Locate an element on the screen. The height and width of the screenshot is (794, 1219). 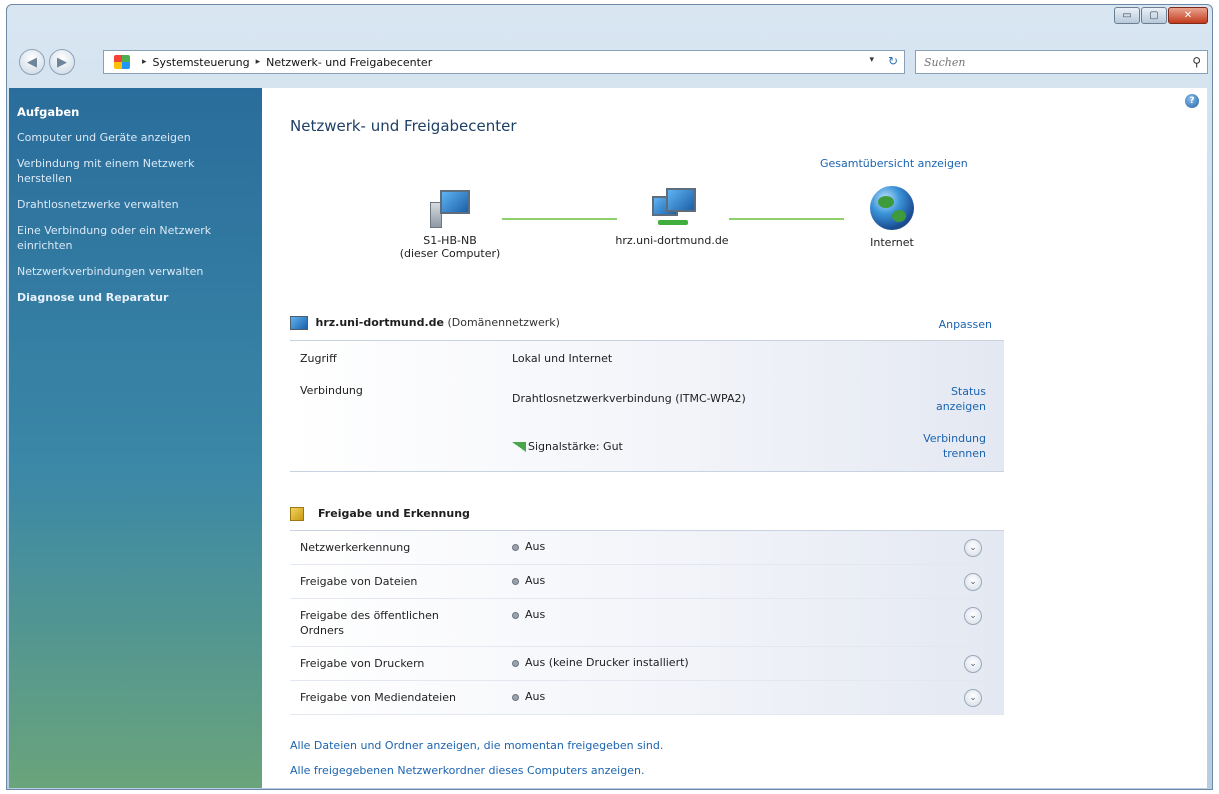
sharing-row-label: Freigabe des öffentlichen Ordners is located at coordinates (369, 623).